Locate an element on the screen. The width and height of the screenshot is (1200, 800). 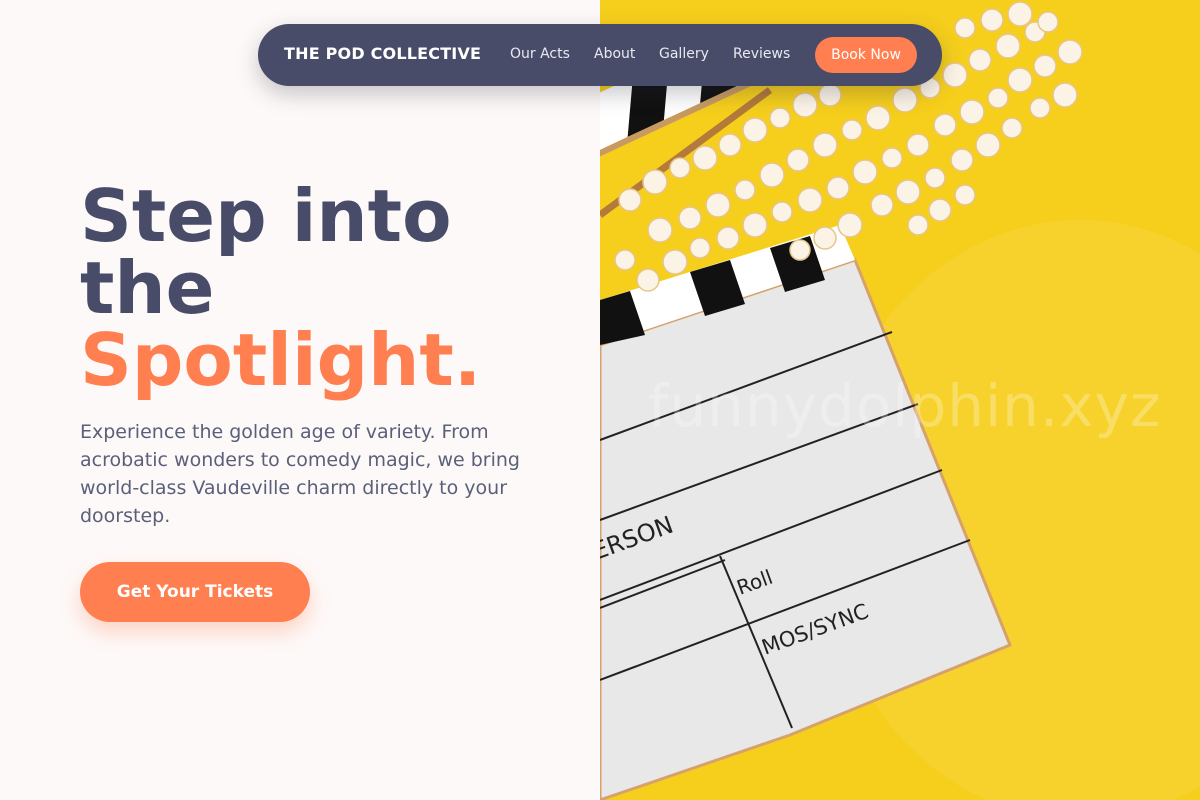
headline-line-1: Step into is located at coordinates (266, 216).